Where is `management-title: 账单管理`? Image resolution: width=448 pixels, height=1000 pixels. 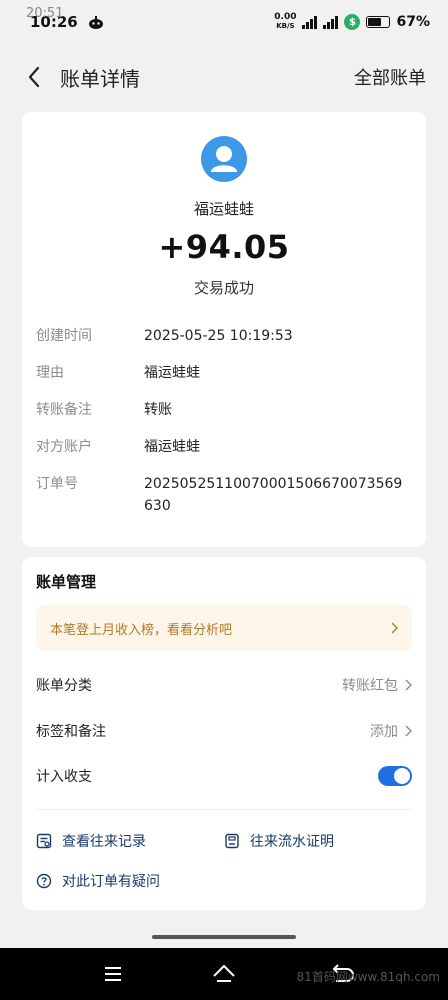 management-title: 账单管理 is located at coordinates (66, 582).